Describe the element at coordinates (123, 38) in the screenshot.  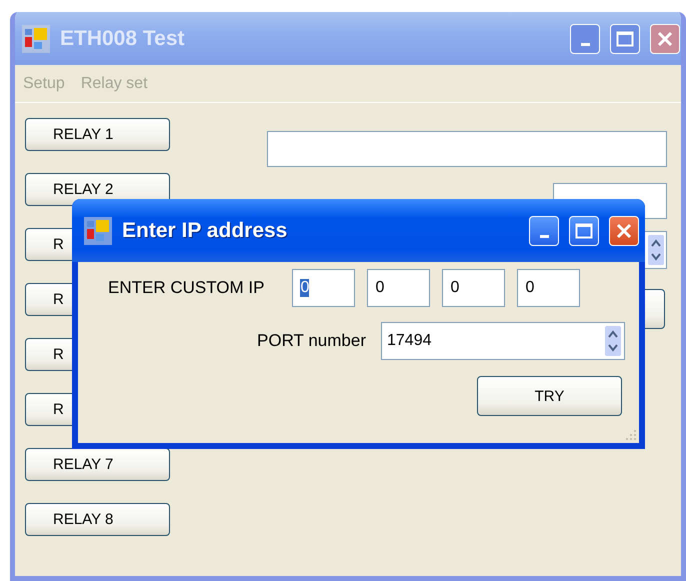
I see `window-title: ETH008 Test` at that location.